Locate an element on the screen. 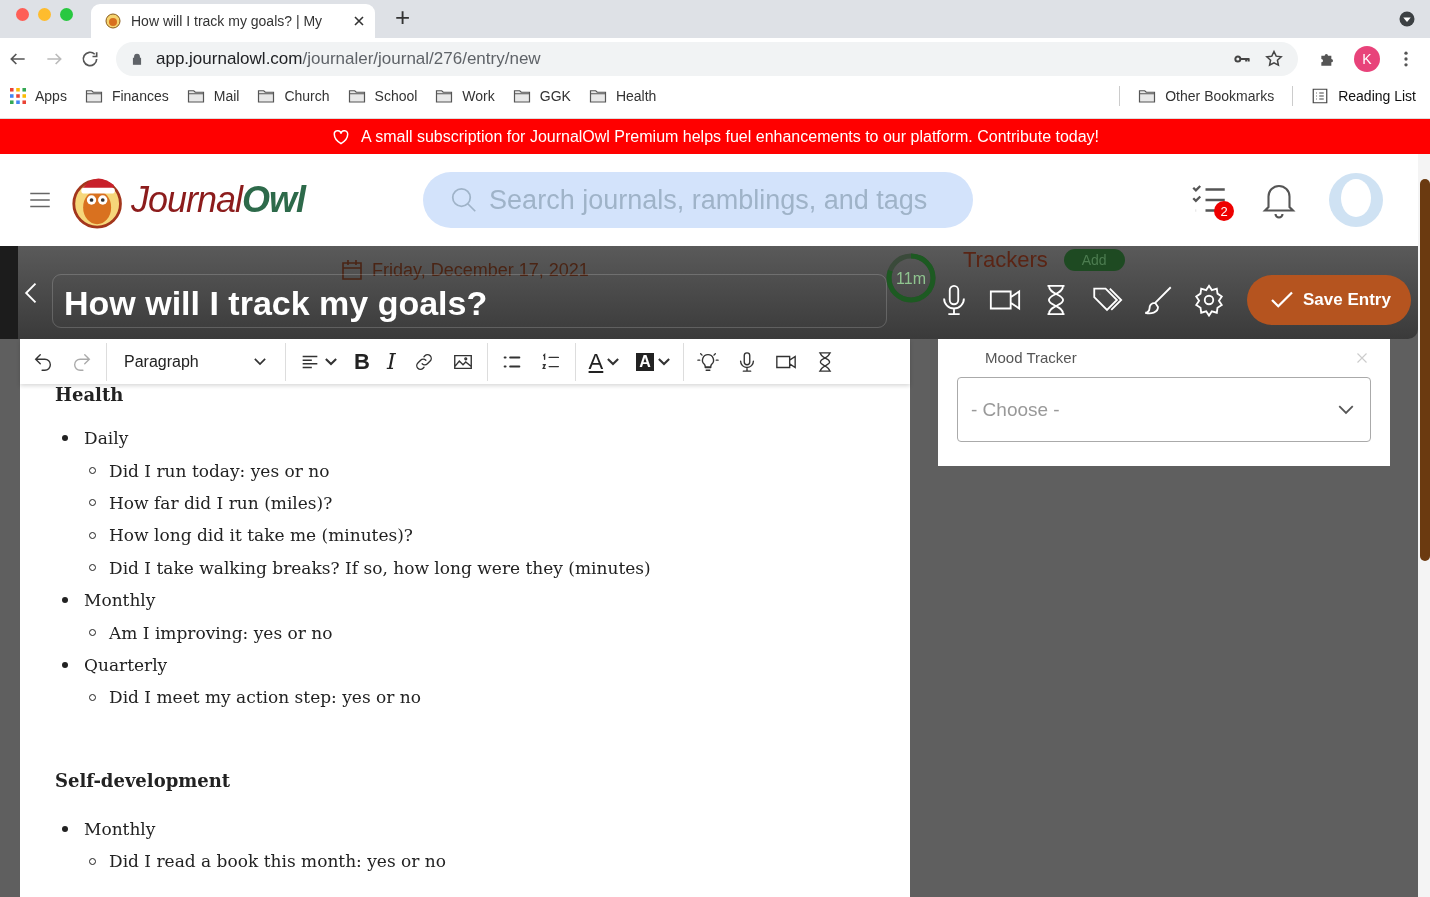 This screenshot has width=1430, height=897. section-heading: Self-development is located at coordinates (143, 780).